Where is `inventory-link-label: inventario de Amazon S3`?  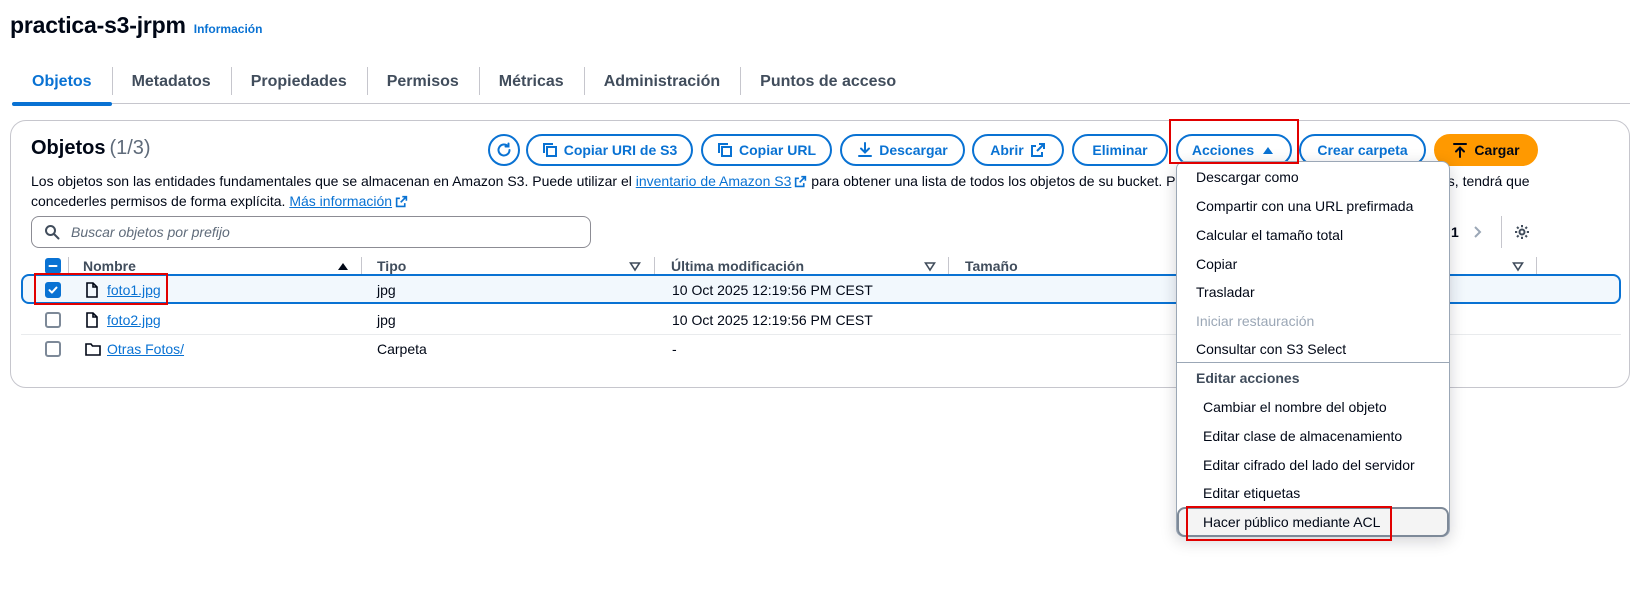 inventory-link-label: inventario de Amazon S3 is located at coordinates (713, 181).